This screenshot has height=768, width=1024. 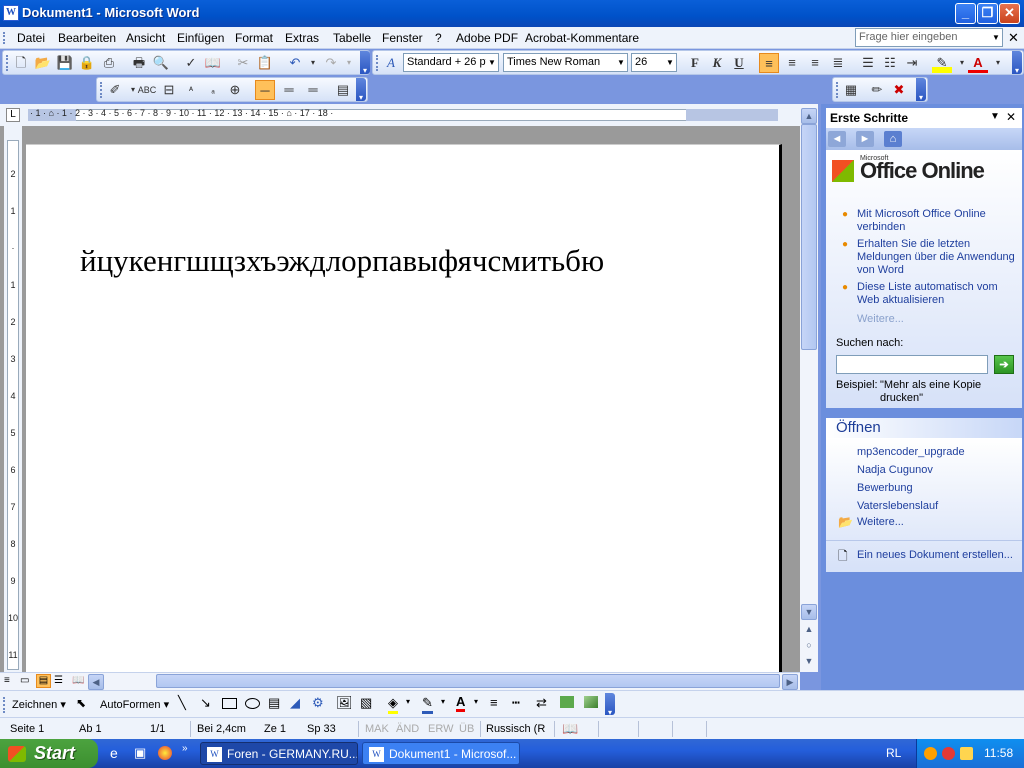 What do you see at coordinates (78, 680) in the screenshot?
I see `reading-layout-icon: 📖` at bounding box center [78, 680].